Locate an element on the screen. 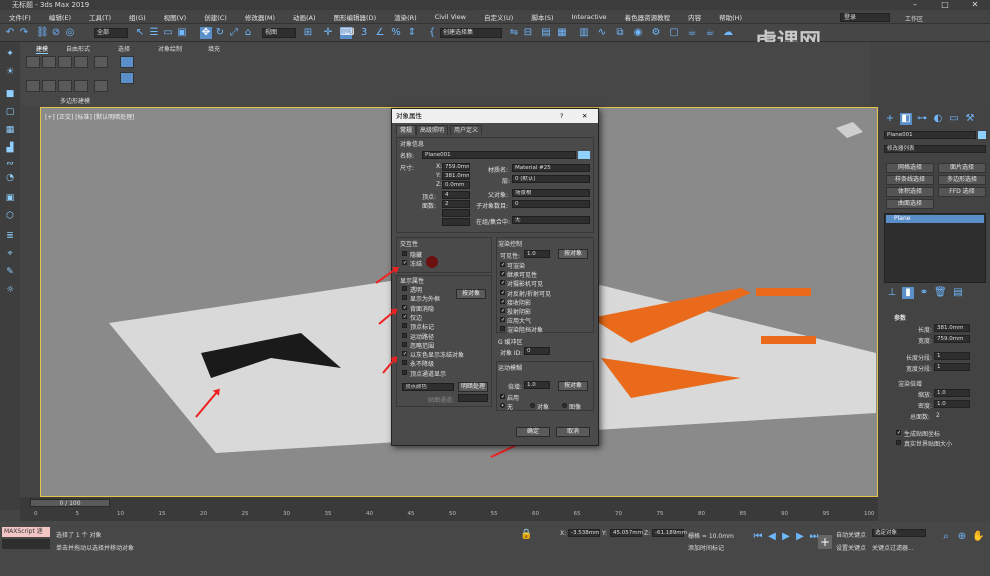 This screenshot has height=576, width=990. modifier-list-dropdown: 修改器列表 is located at coordinates (935, 149).